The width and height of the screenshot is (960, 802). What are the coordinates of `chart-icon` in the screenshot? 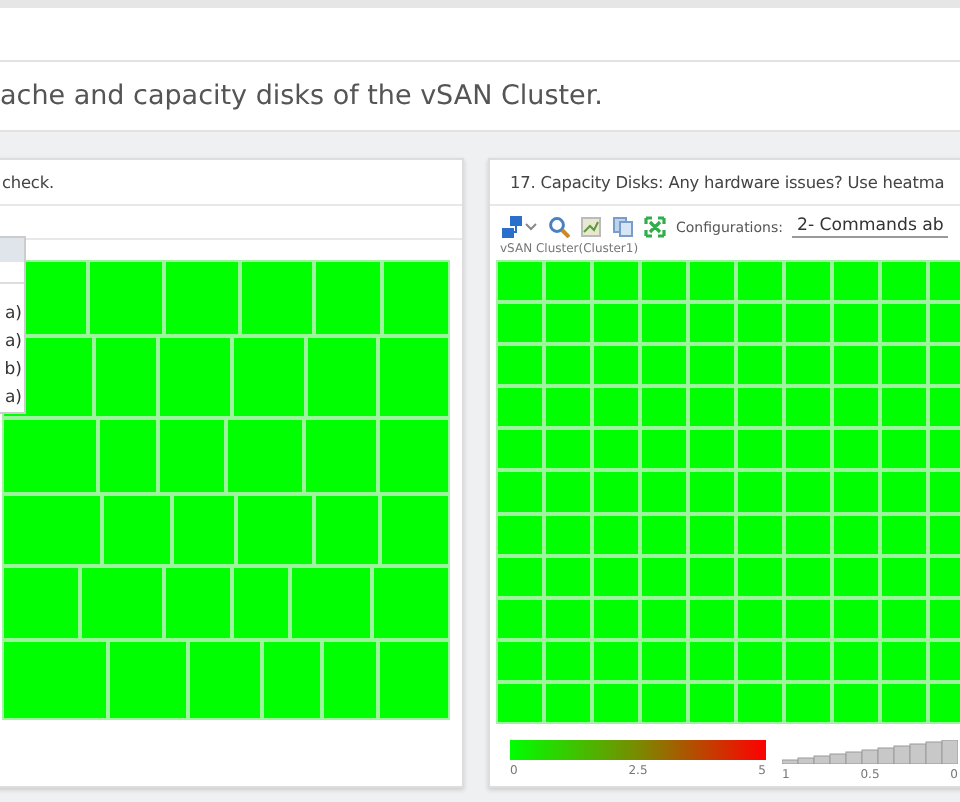 It's located at (591, 227).